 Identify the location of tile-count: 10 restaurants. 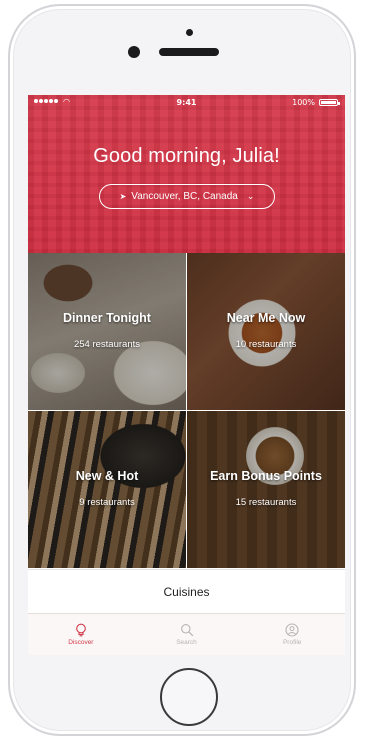
(266, 344).